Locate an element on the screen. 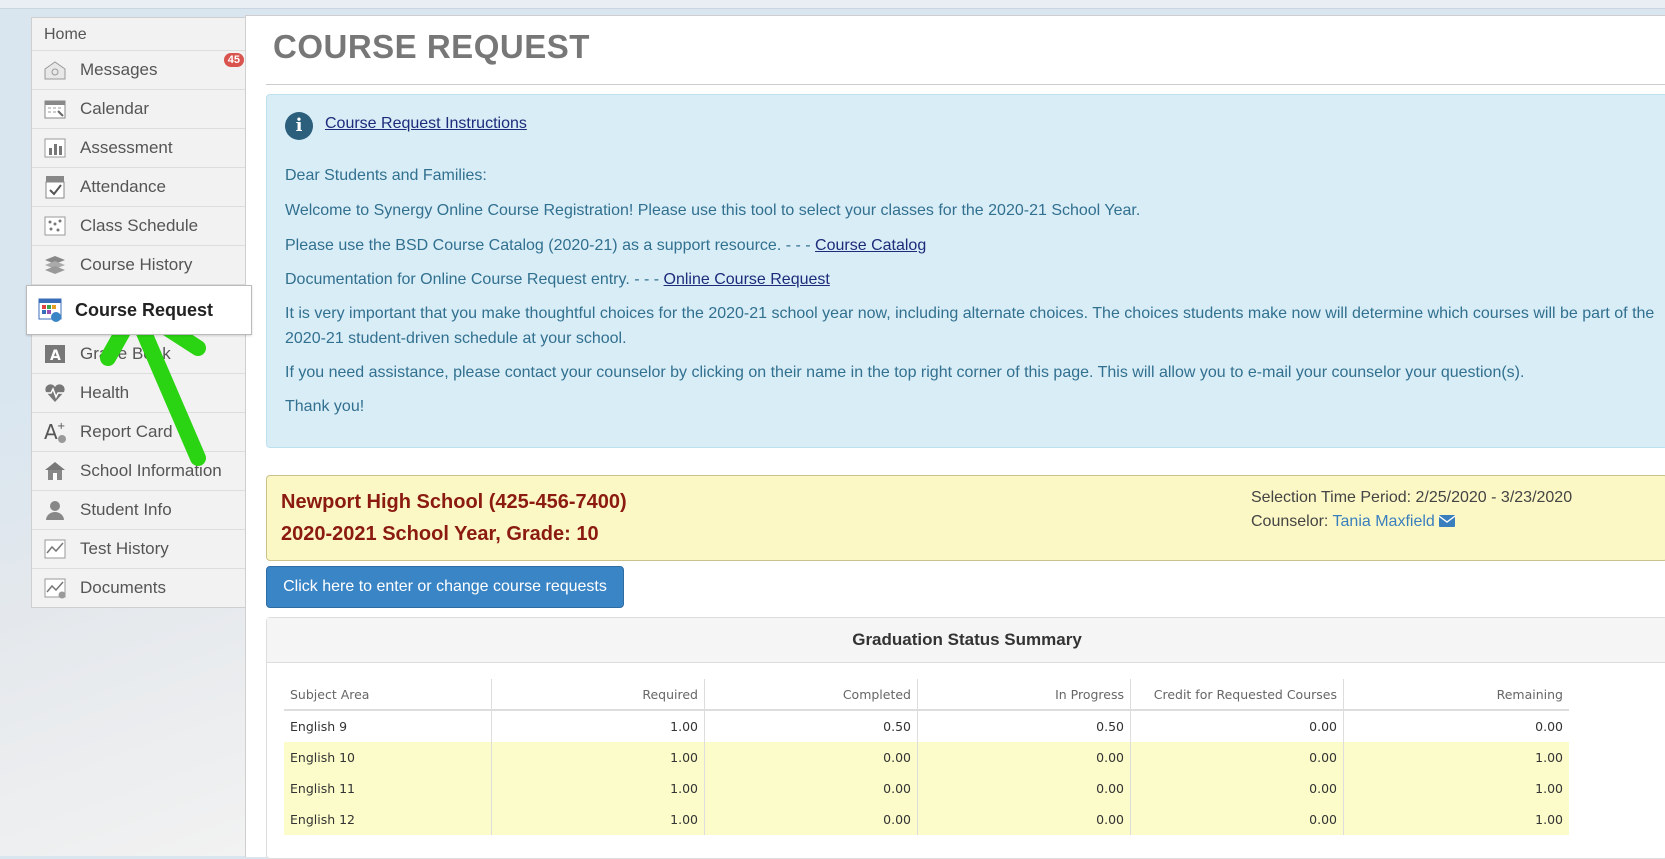 This screenshot has width=1665, height=859. column-header: Required is located at coordinates (598, 695).